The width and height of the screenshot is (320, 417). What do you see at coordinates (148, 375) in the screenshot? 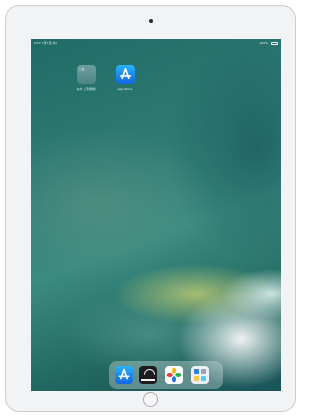
I see `dock-photo-app-icon` at bounding box center [148, 375].